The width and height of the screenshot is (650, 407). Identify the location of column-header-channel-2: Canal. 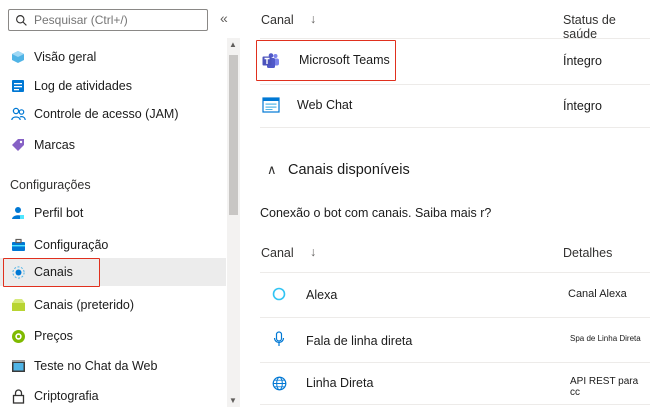
(277, 253).